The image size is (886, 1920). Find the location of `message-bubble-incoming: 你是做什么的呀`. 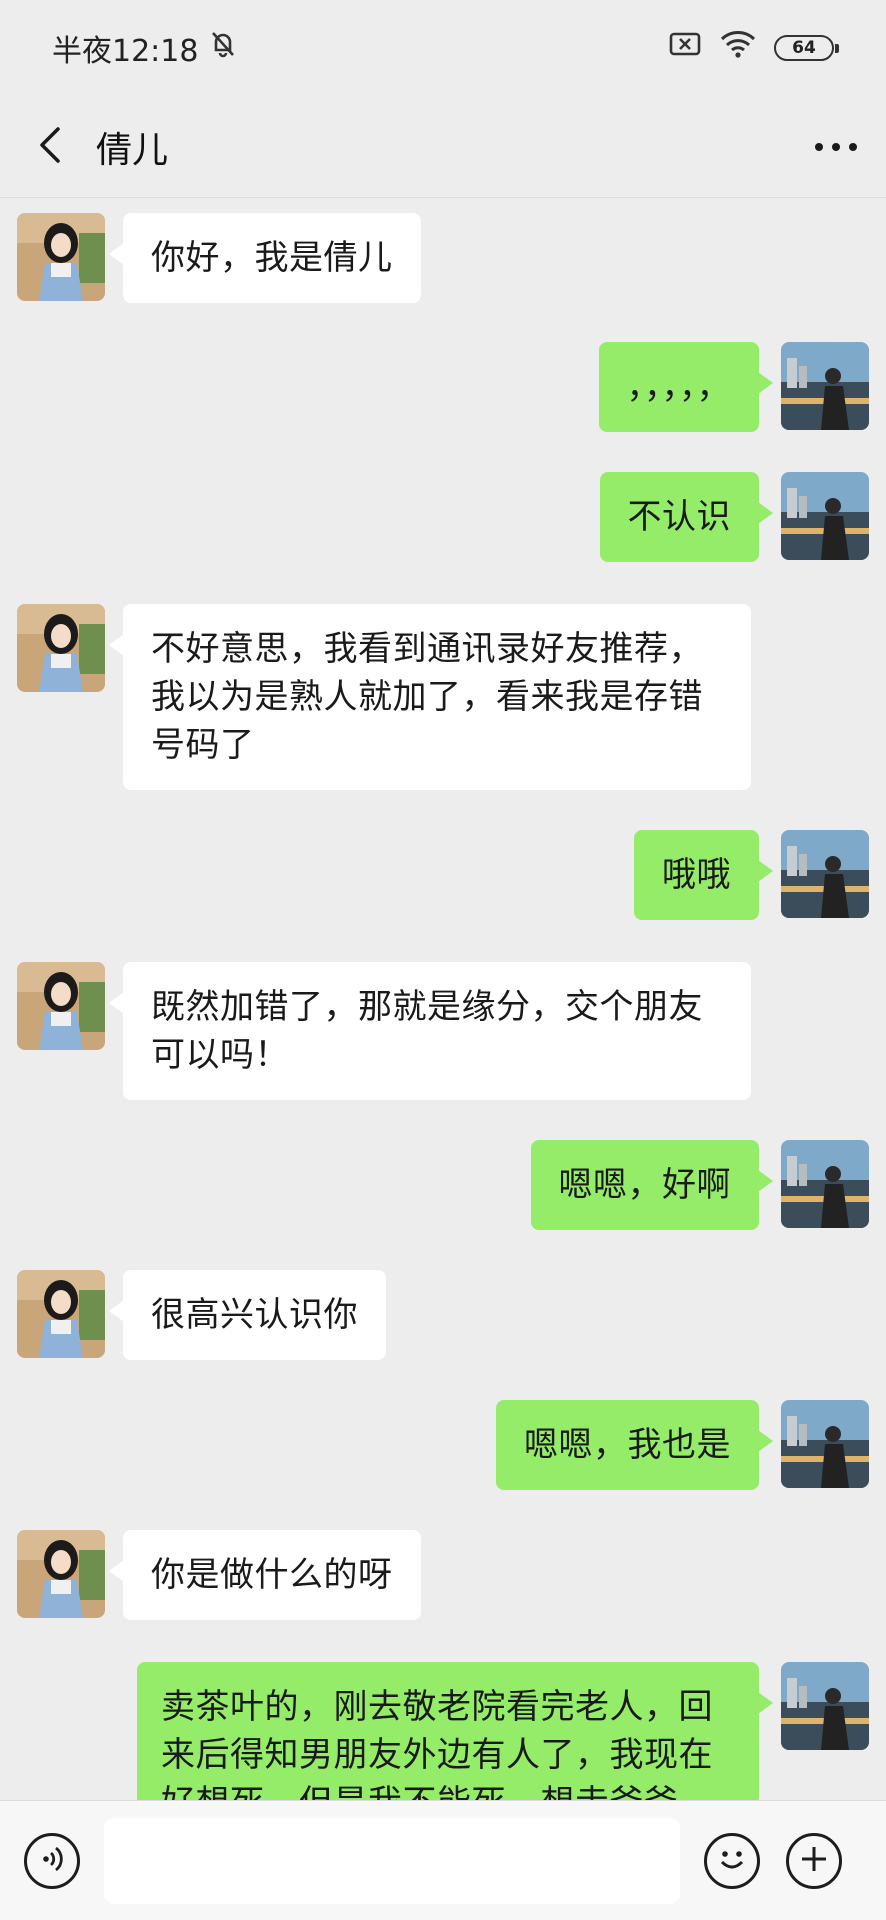

message-bubble-incoming: 你是做什么的呀 is located at coordinates (265, 1575).